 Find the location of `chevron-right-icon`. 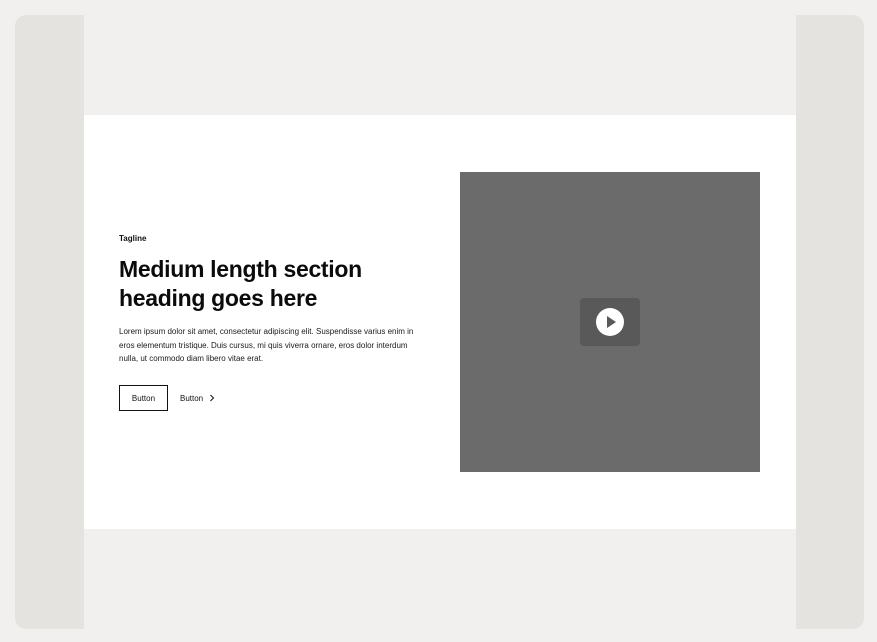

chevron-right-icon is located at coordinates (212, 398).